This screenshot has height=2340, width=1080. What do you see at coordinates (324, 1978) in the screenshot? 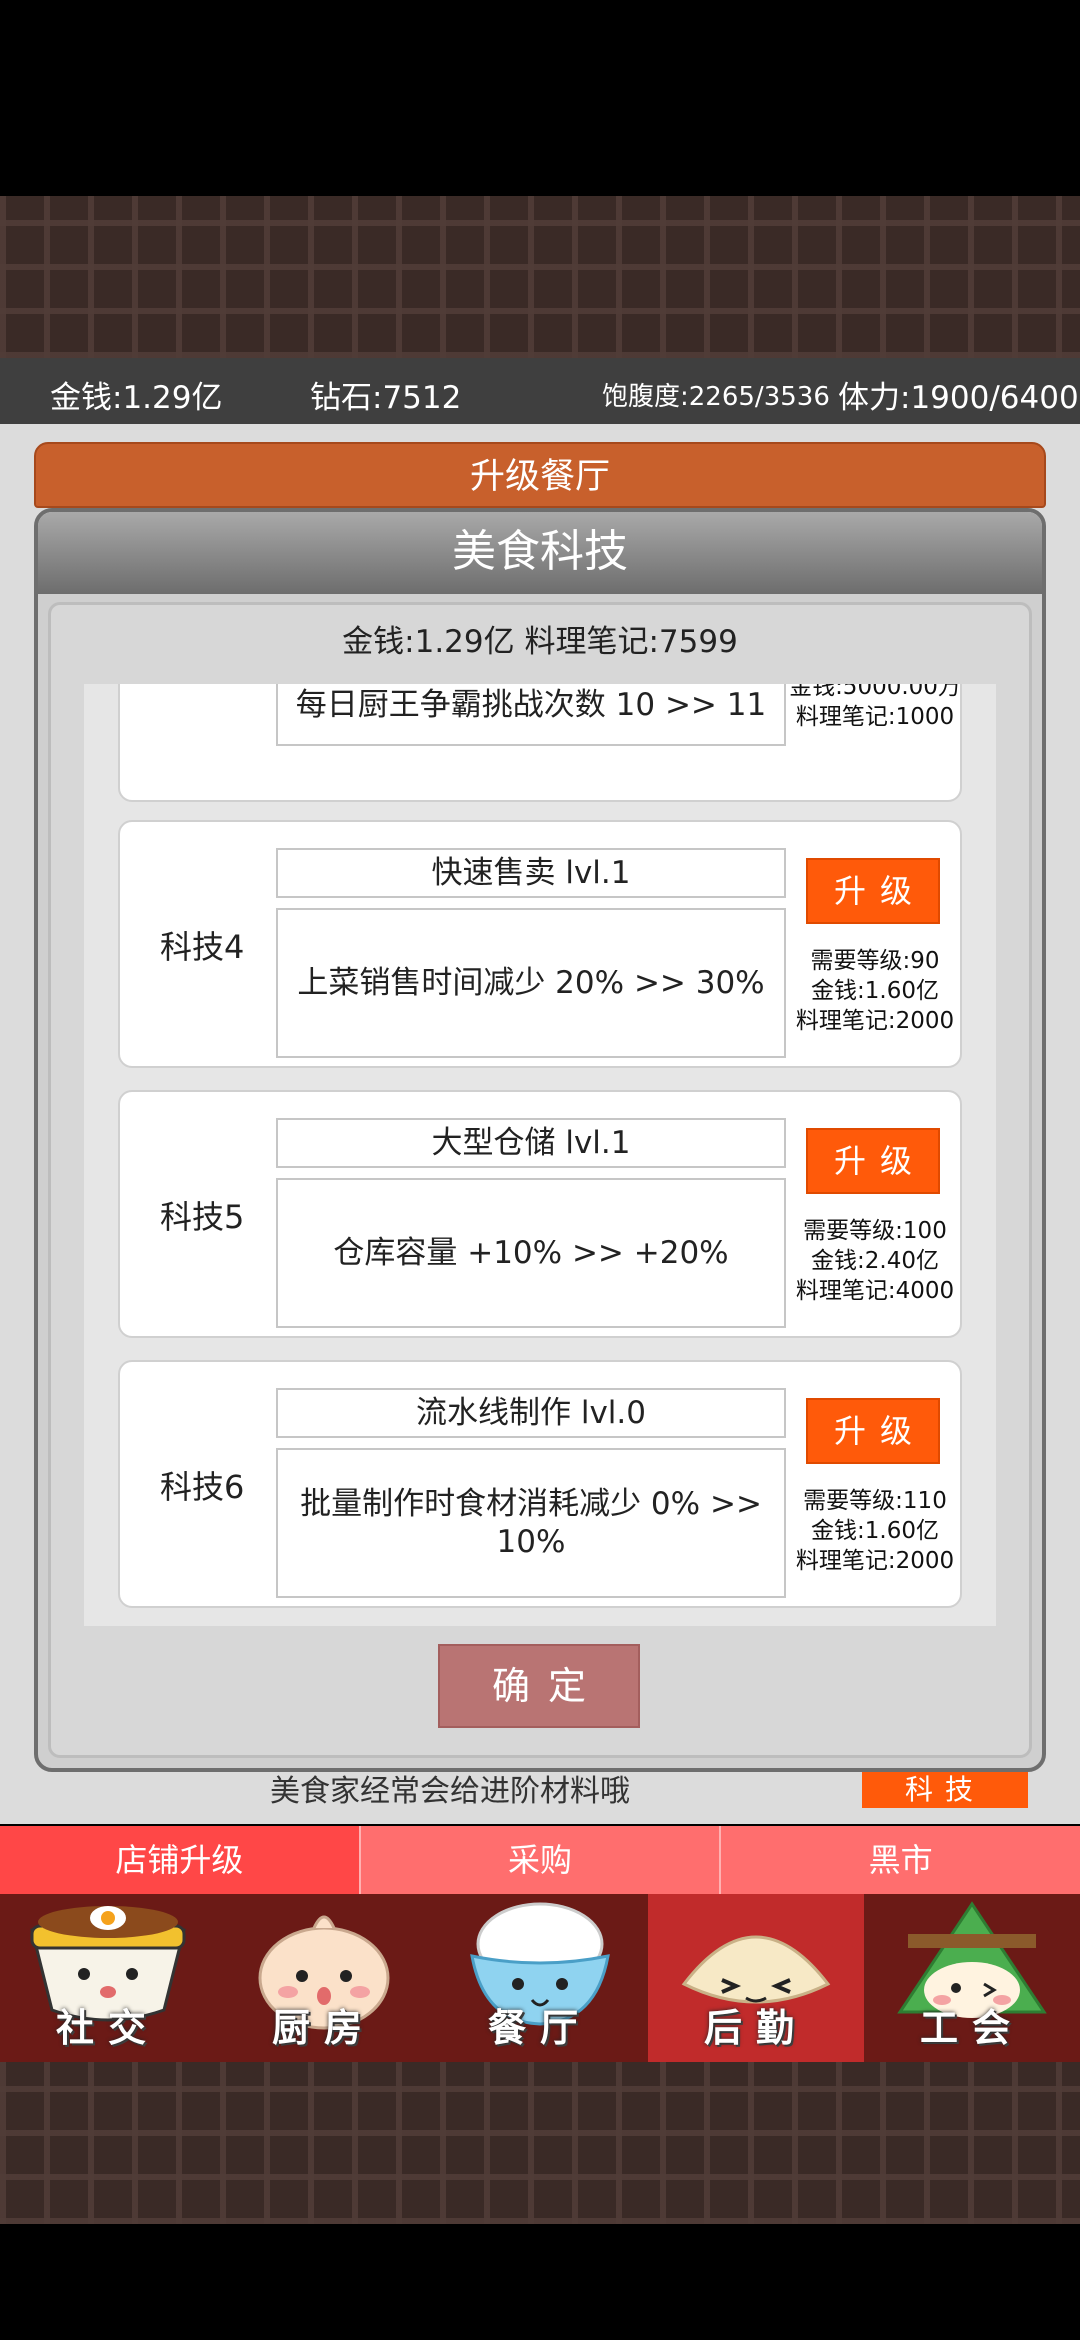
I see `nav-kitchen: 厨房` at bounding box center [324, 1978].